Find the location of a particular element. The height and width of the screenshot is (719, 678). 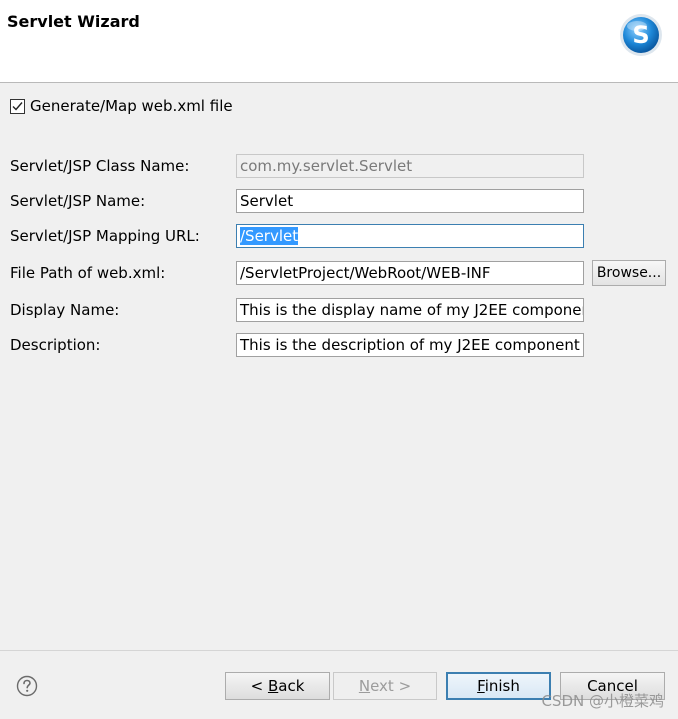

generate-map-checkbox is located at coordinates (17, 106).